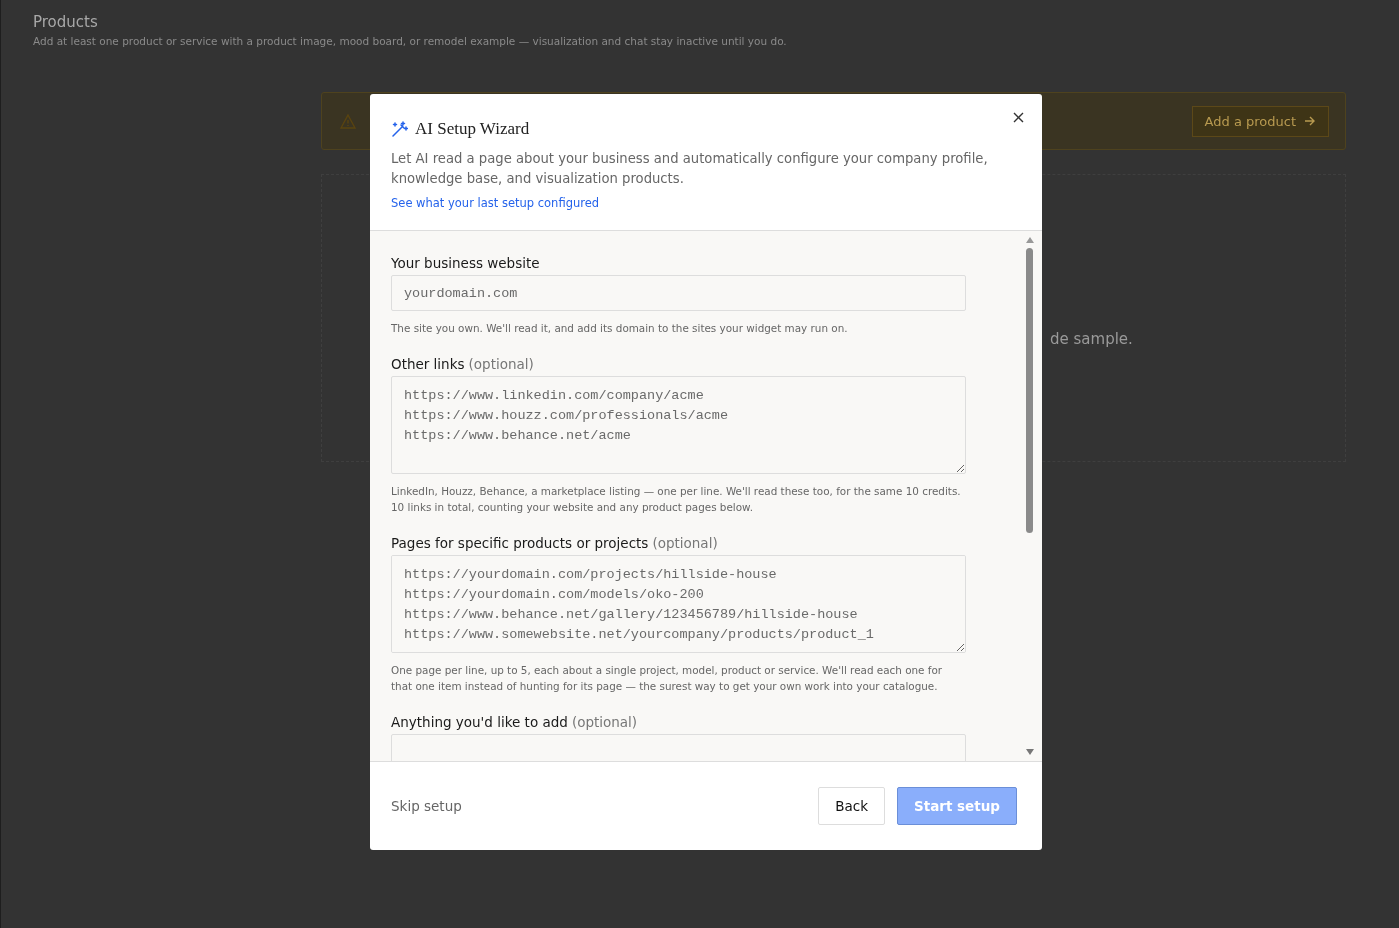 This screenshot has width=1399, height=928. I want to click on dialog-title: AI Setup Wizard, so click(472, 129).